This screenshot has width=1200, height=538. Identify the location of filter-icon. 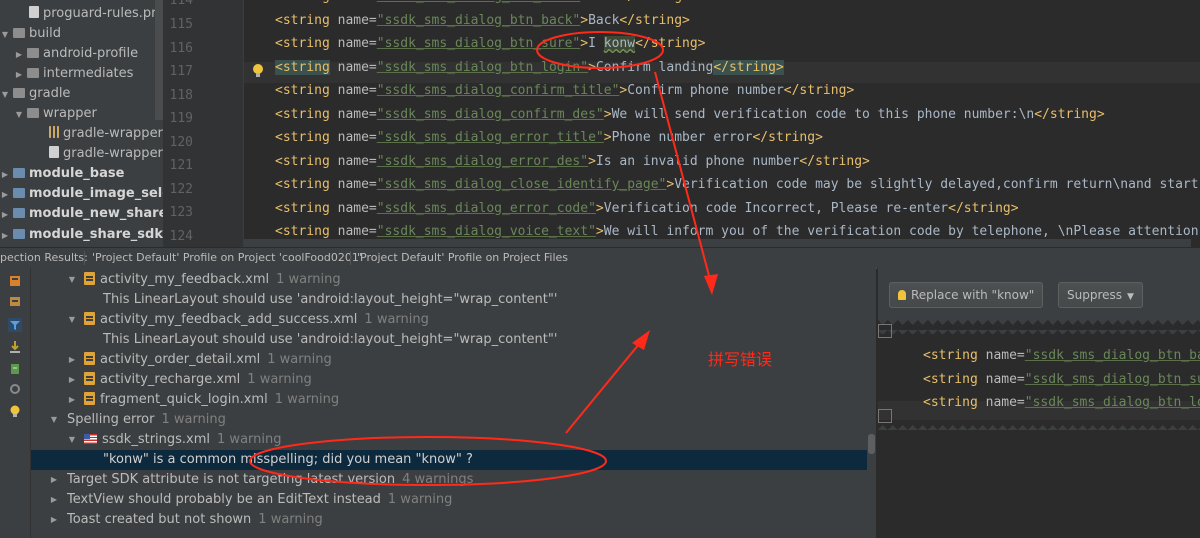
(15, 325).